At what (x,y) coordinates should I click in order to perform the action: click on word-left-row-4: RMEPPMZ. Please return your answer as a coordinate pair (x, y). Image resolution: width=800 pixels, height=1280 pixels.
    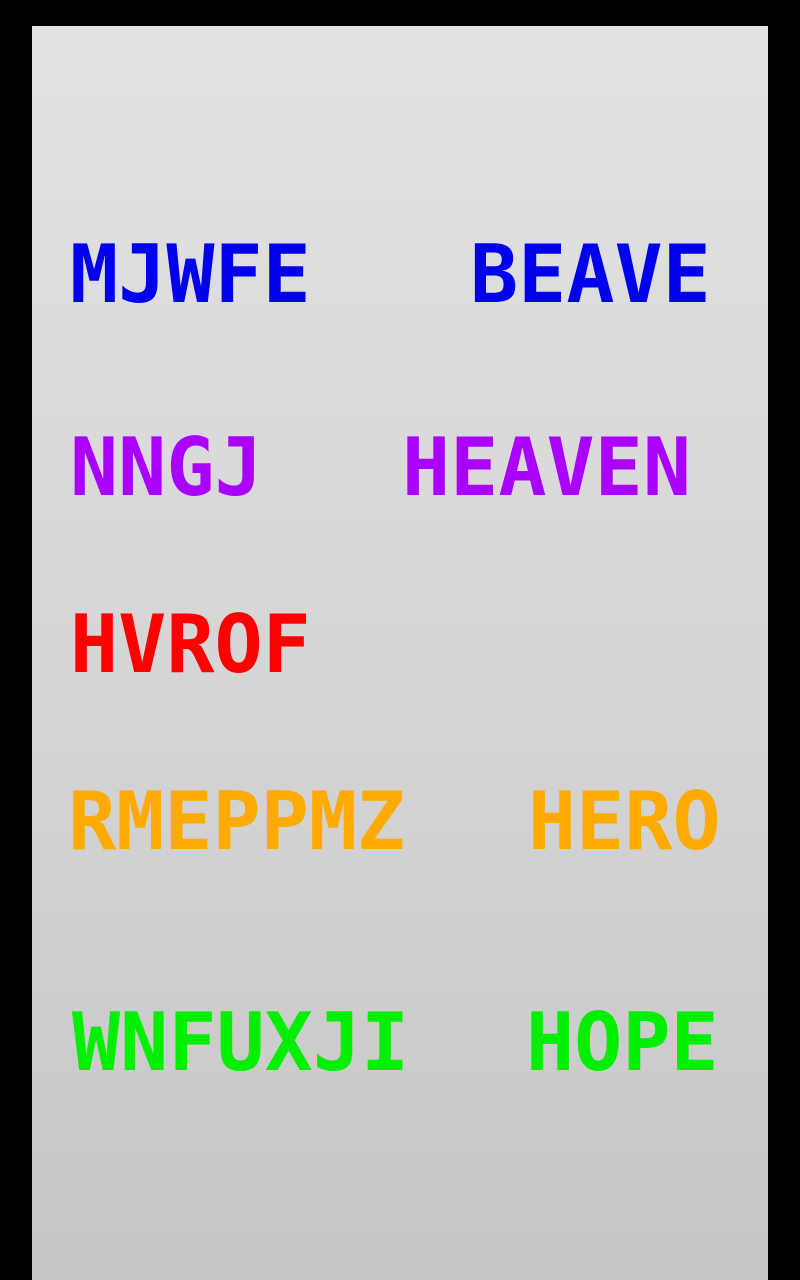
    Looking at the image, I should click on (236, 822).